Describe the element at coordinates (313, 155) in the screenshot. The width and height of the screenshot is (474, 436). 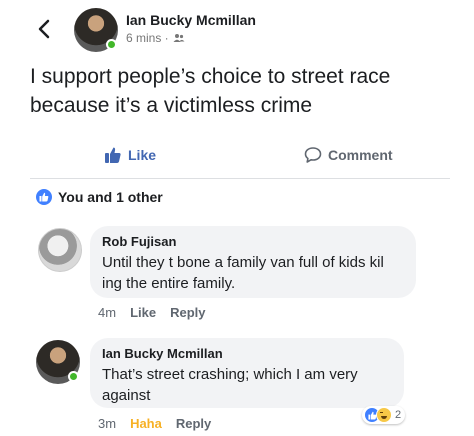
I see `comment-icon` at that location.